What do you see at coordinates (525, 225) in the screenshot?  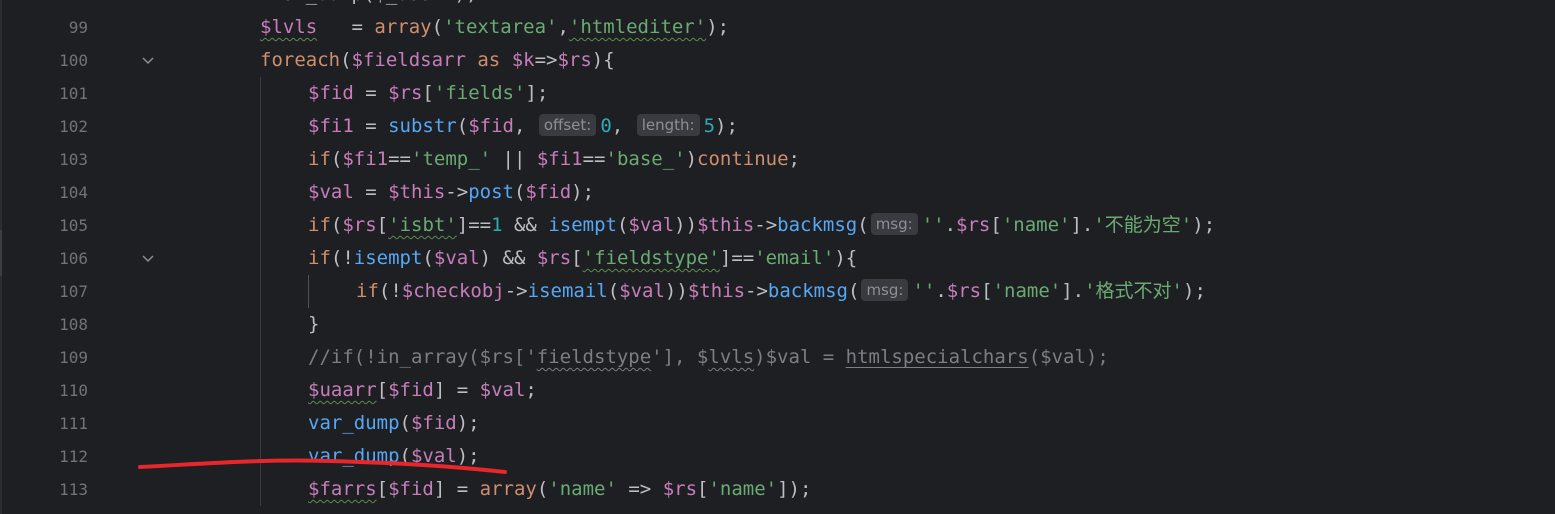 I see `code-token: &&` at bounding box center [525, 225].